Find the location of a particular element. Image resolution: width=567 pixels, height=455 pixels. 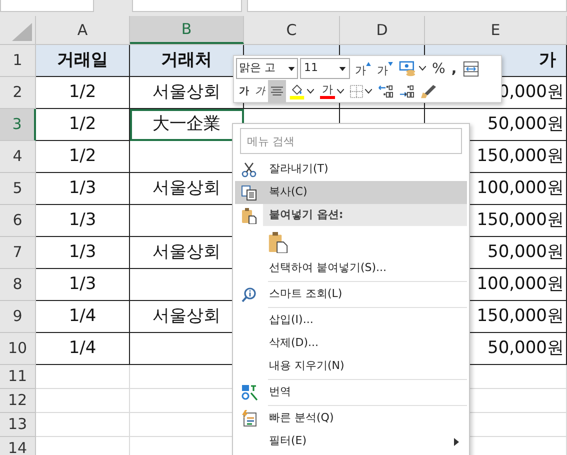

paste-option-icon is located at coordinates (278, 241).